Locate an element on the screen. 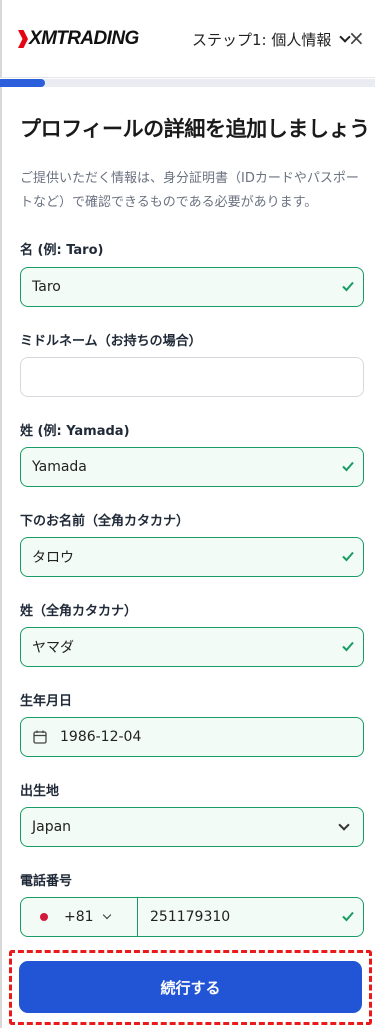 This screenshot has height=1028, width=375. page-title: プロフィールの詳細を追加しましょう is located at coordinates (195, 129).